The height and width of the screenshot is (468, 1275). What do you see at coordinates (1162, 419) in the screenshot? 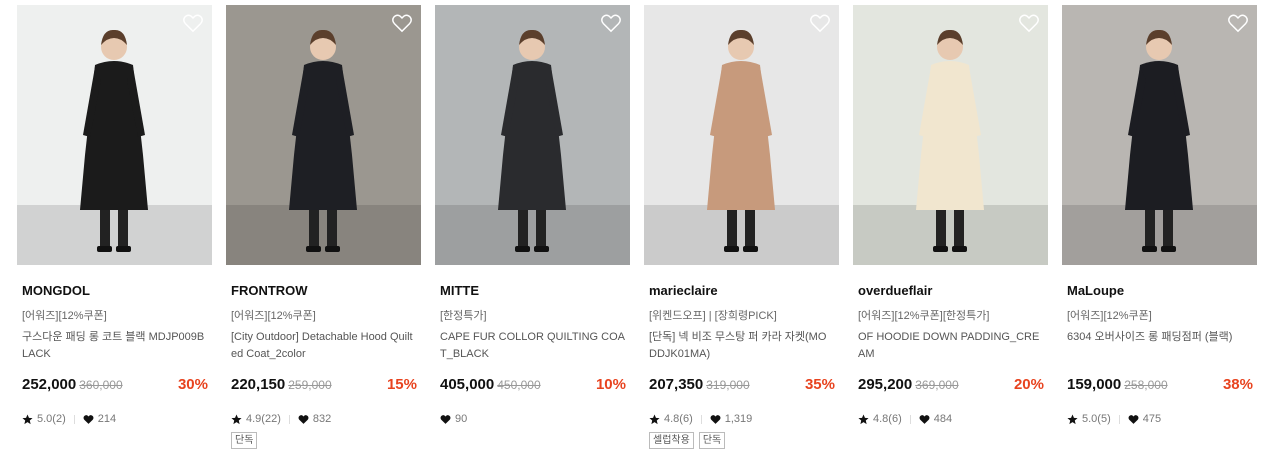
I see `review-meta: 5.0(5) 475` at bounding box center [1162, 419].